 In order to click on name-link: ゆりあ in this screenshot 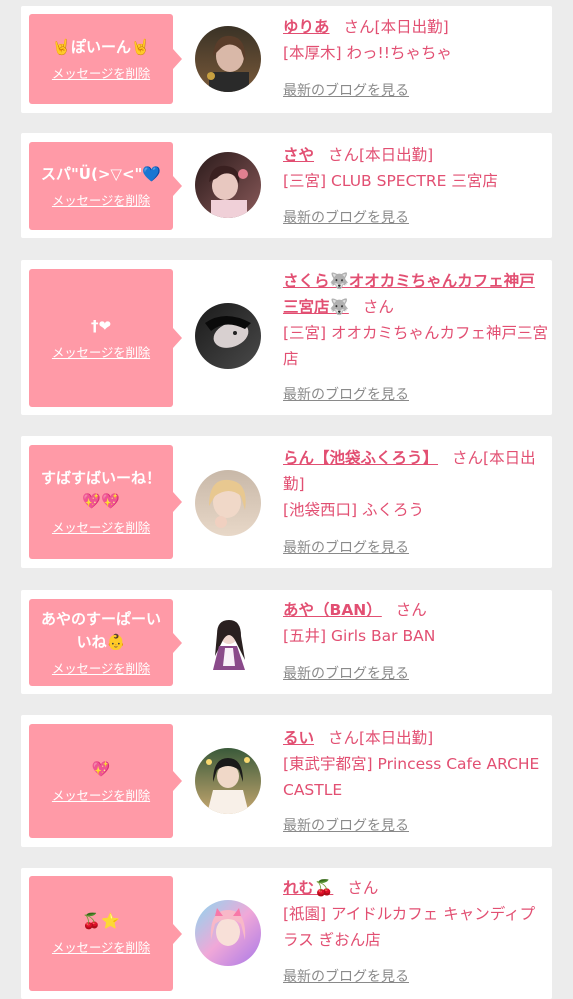, I will do `click(306, 27)`.